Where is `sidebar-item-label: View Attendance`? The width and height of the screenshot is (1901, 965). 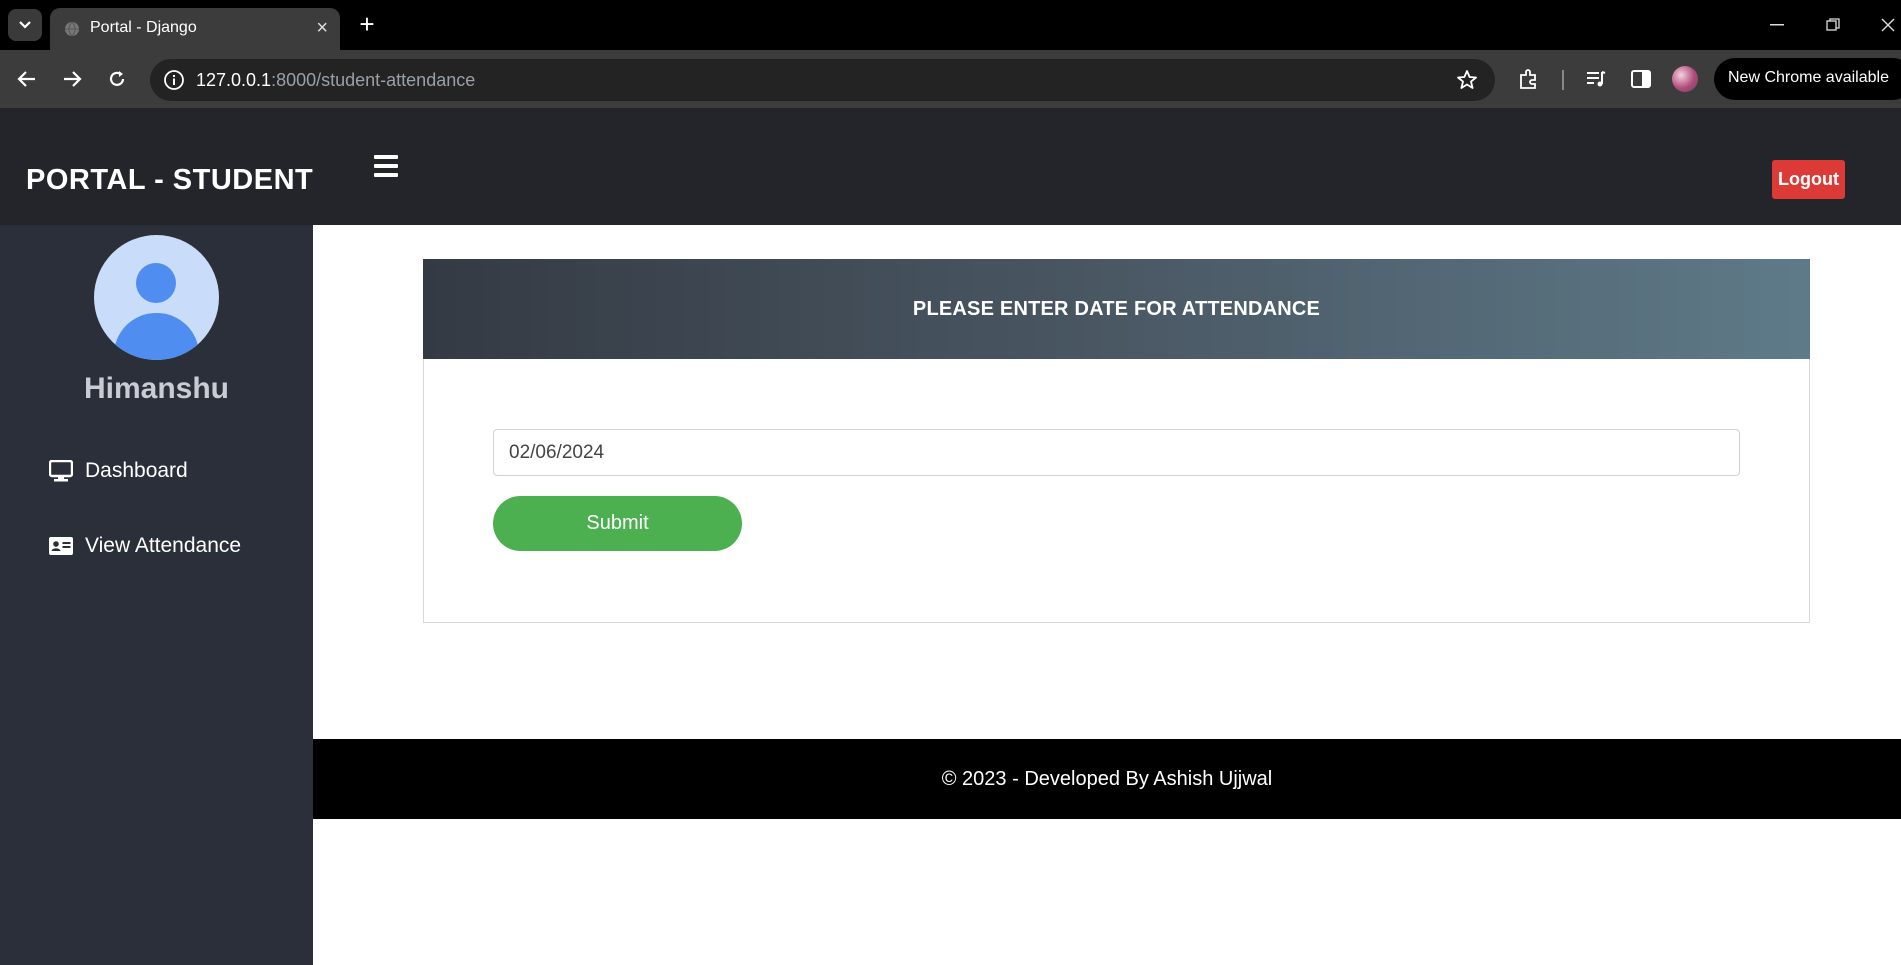
sidebar-item-label: View Attendance is located at coordinates (163, 545).